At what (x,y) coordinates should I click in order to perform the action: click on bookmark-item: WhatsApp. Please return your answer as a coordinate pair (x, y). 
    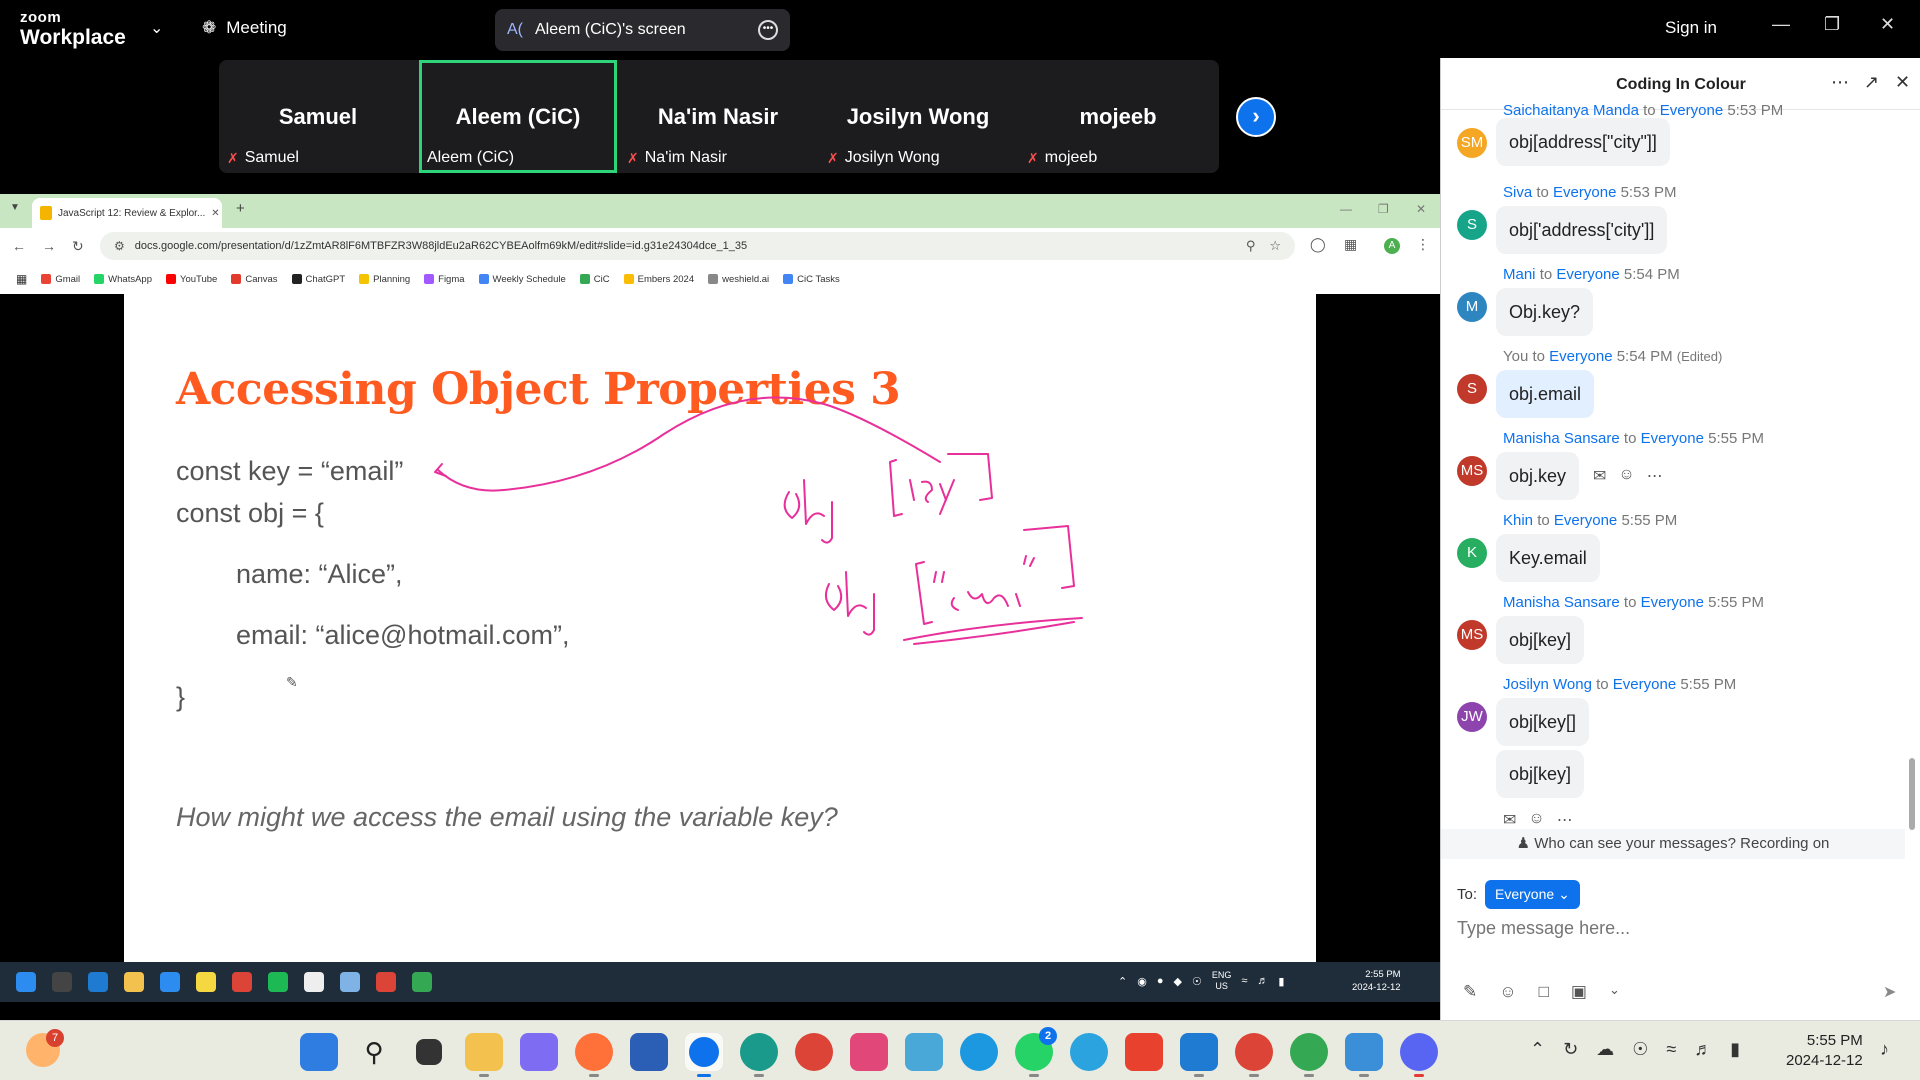
    Looking at the image, I should click on (123, 279).